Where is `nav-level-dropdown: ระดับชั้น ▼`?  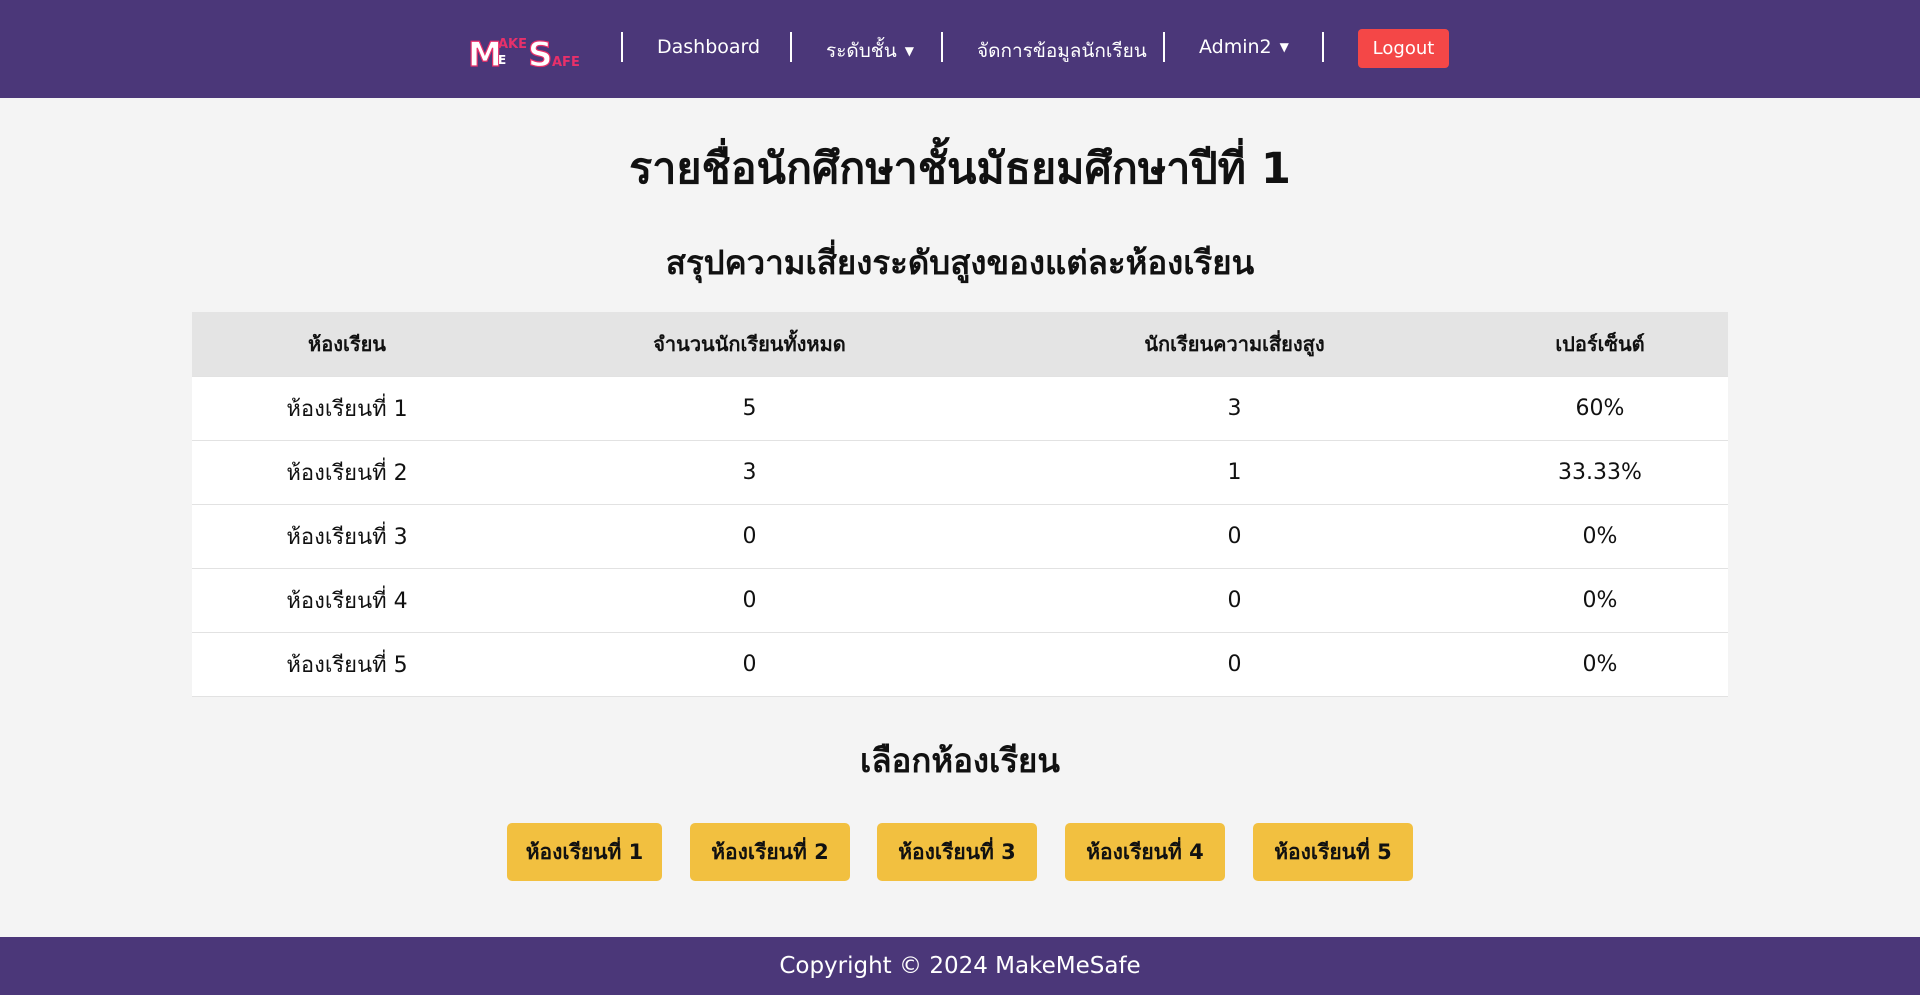
nav-level-dropdown: ระดับชั้น ▼ is located at coordinates (870, 51).